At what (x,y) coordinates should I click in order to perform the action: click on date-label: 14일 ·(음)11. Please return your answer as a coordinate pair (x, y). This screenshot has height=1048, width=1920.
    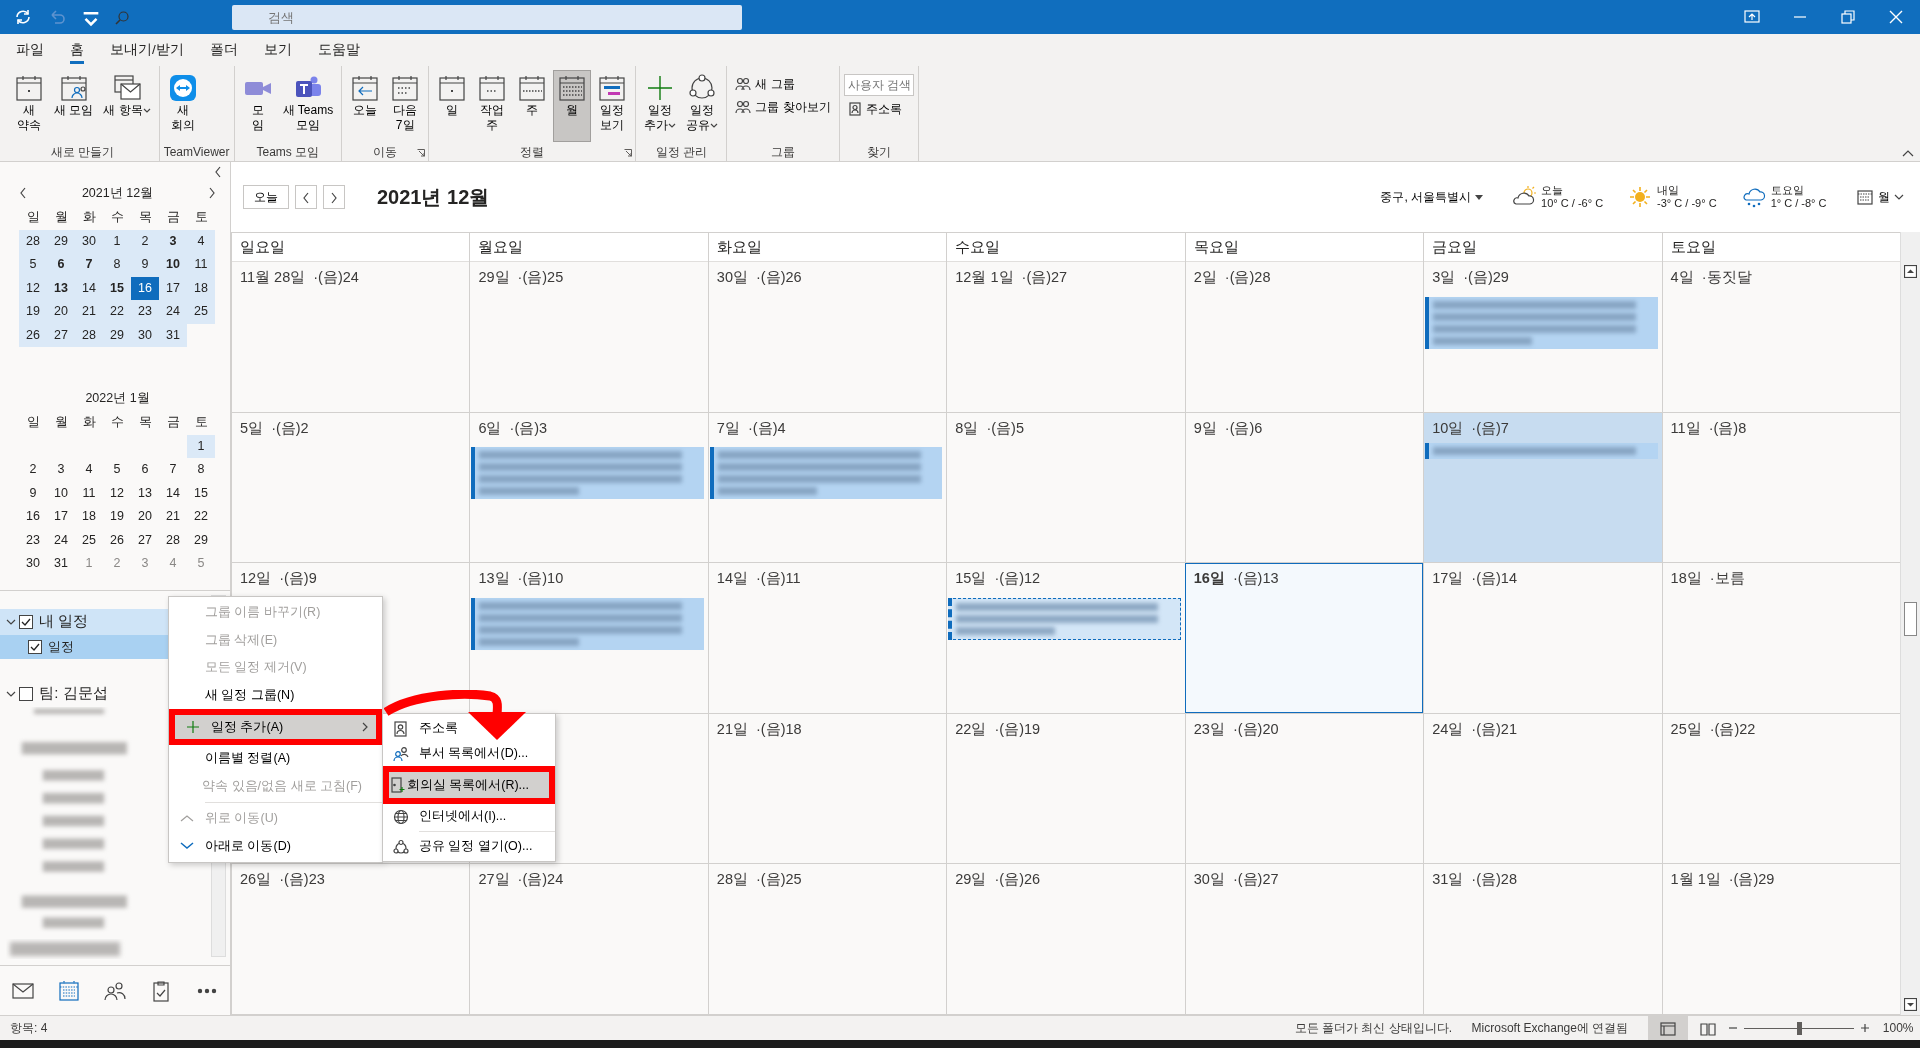
    Looking at the image, I should click on (758, 579).